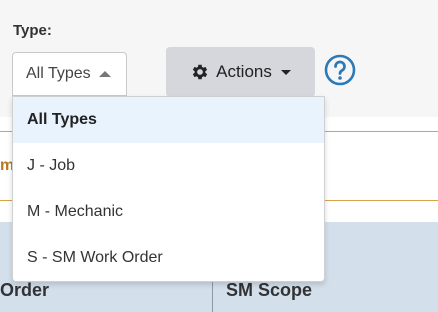 The image size is (438, 312). Describe the element at coordinates (340, 70) in the screenshot. I see `help-circle-icon` at that location.